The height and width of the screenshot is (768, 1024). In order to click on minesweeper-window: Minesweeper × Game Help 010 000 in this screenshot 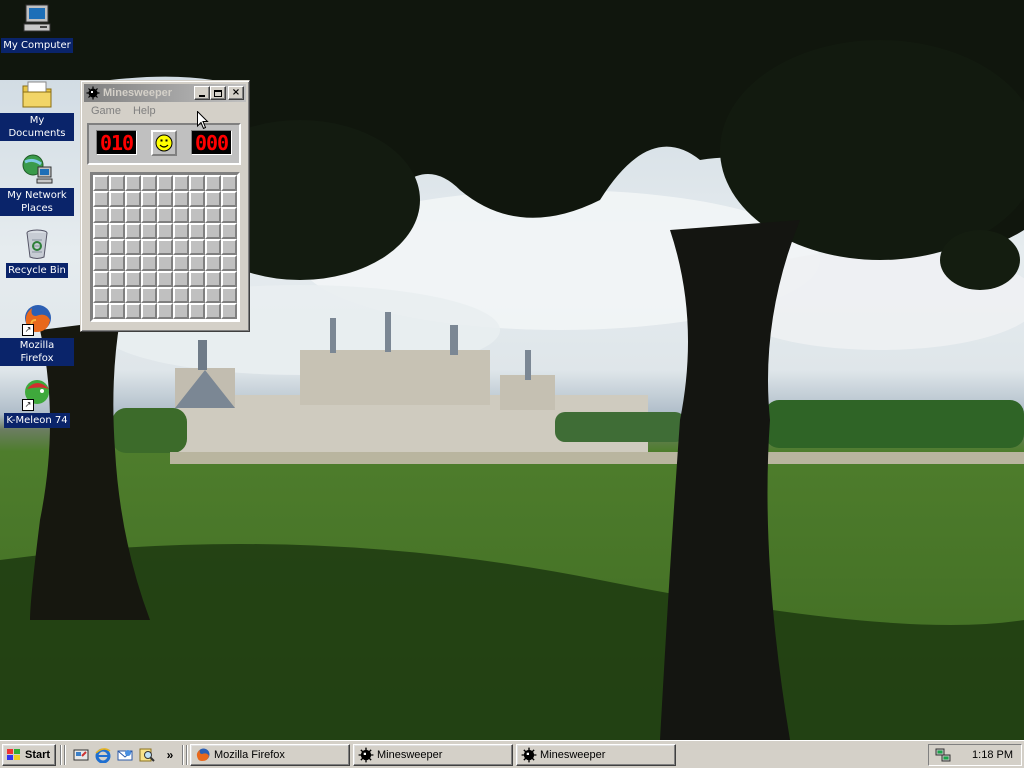, I will do `click(165, 206)`.